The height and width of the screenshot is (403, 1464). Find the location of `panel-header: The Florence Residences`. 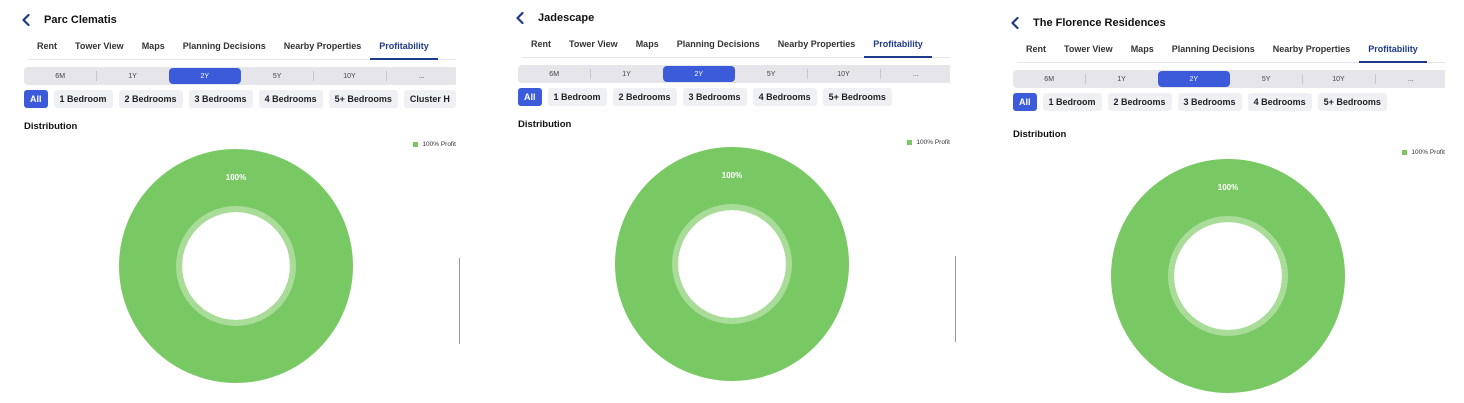

panel-header: The Florence Residences is located at coordinates (1085, 23).